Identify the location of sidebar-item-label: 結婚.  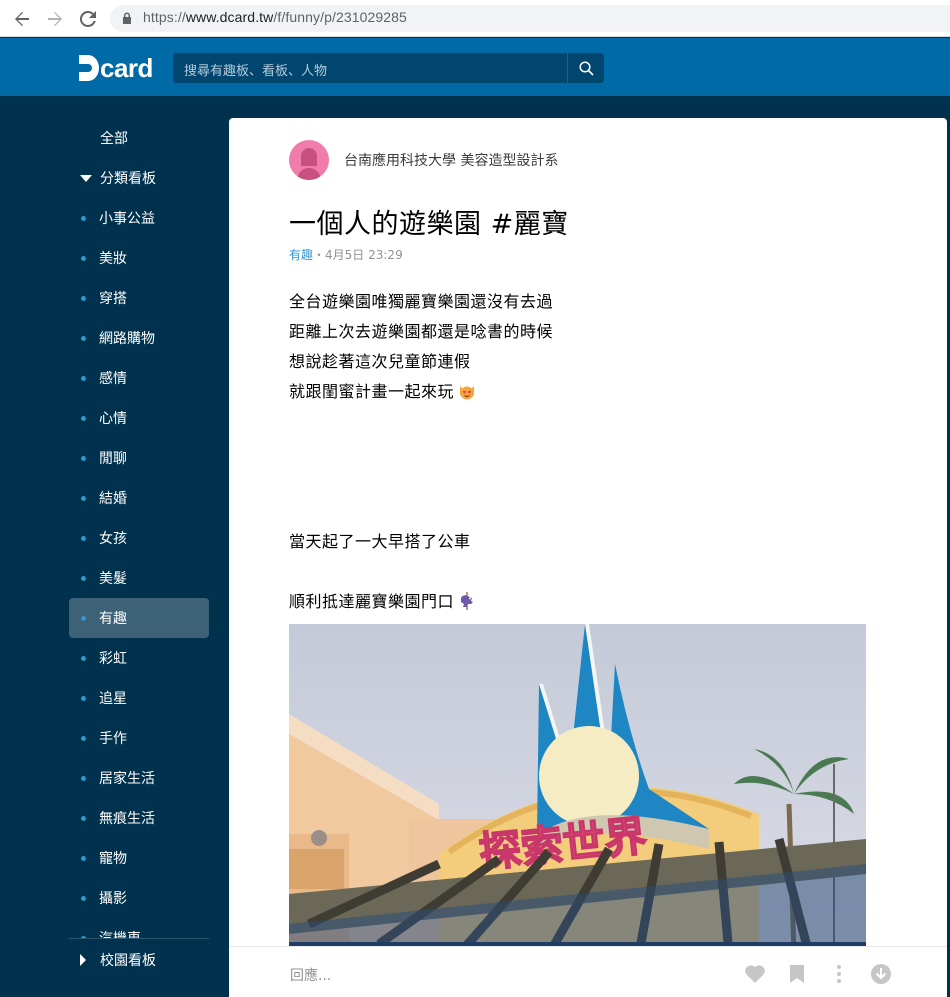
(113, 499).